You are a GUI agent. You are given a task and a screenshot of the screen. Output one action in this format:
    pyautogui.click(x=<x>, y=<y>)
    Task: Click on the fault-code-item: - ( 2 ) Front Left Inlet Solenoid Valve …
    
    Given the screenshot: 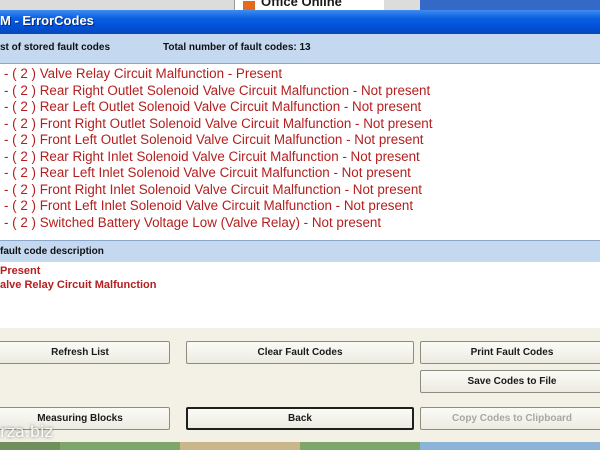 What is the action you would take?
    pyautogui.click(x=208, y=205)
    